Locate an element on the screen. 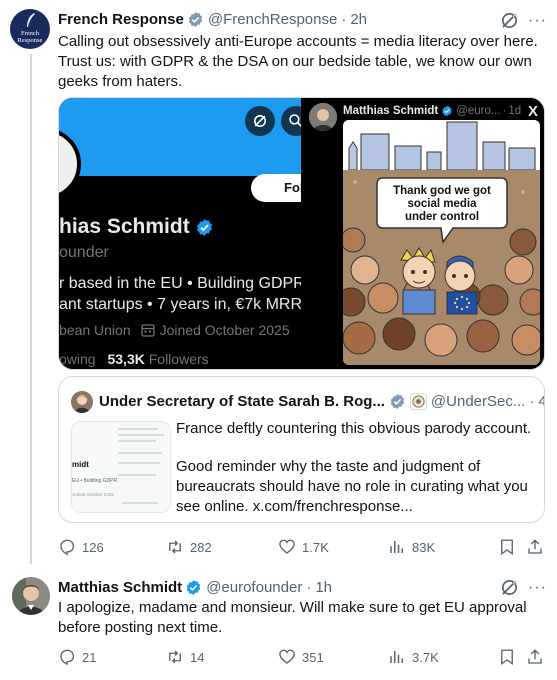 The height and width of the screenshot is (680, 557). following-label: owing is located at coordinates (77, 359).